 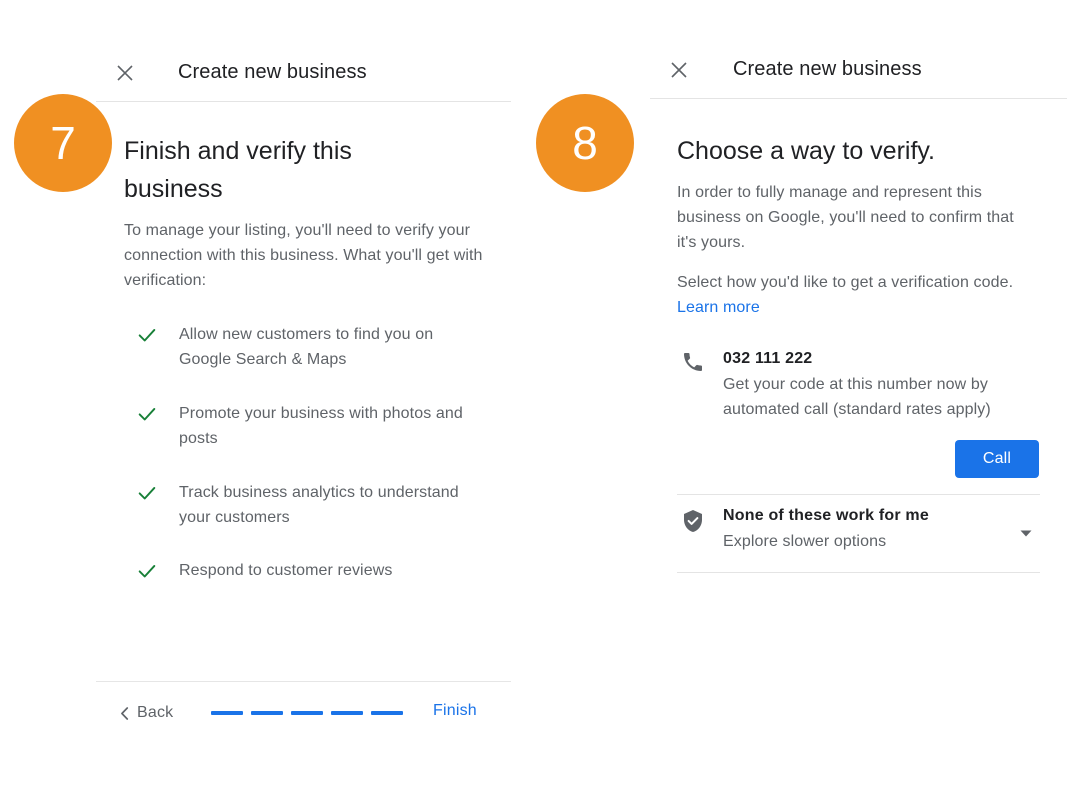 I want to click on option-divider-top, so click(x=858, y=494).